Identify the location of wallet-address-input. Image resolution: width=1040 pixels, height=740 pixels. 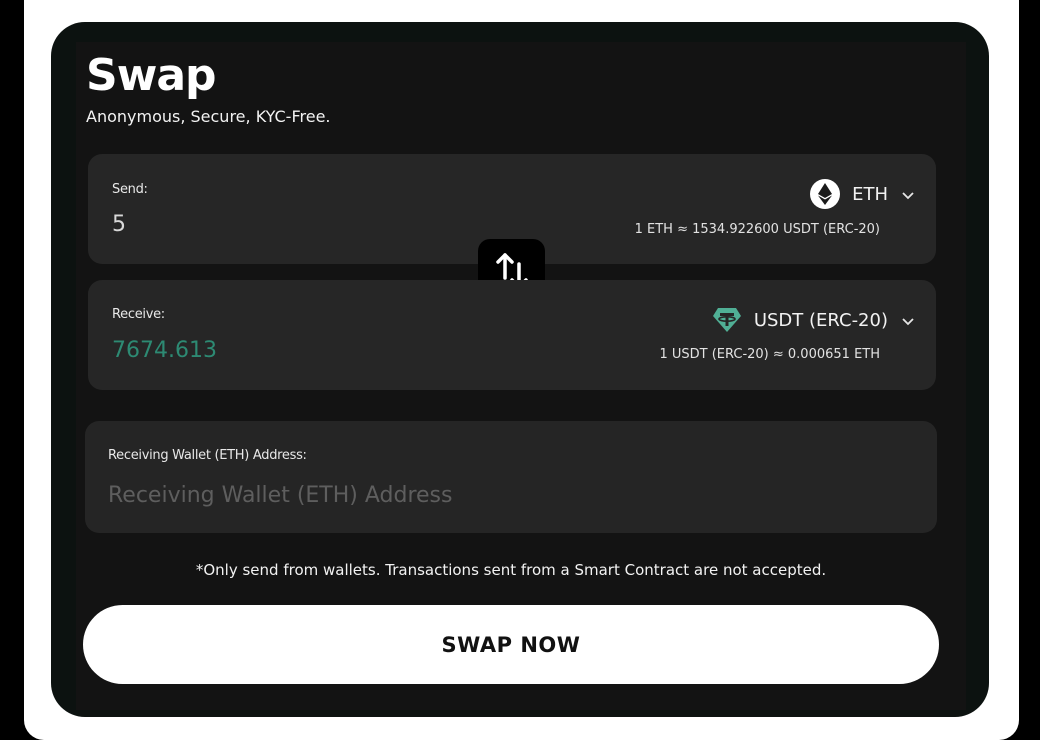
(508, 495).